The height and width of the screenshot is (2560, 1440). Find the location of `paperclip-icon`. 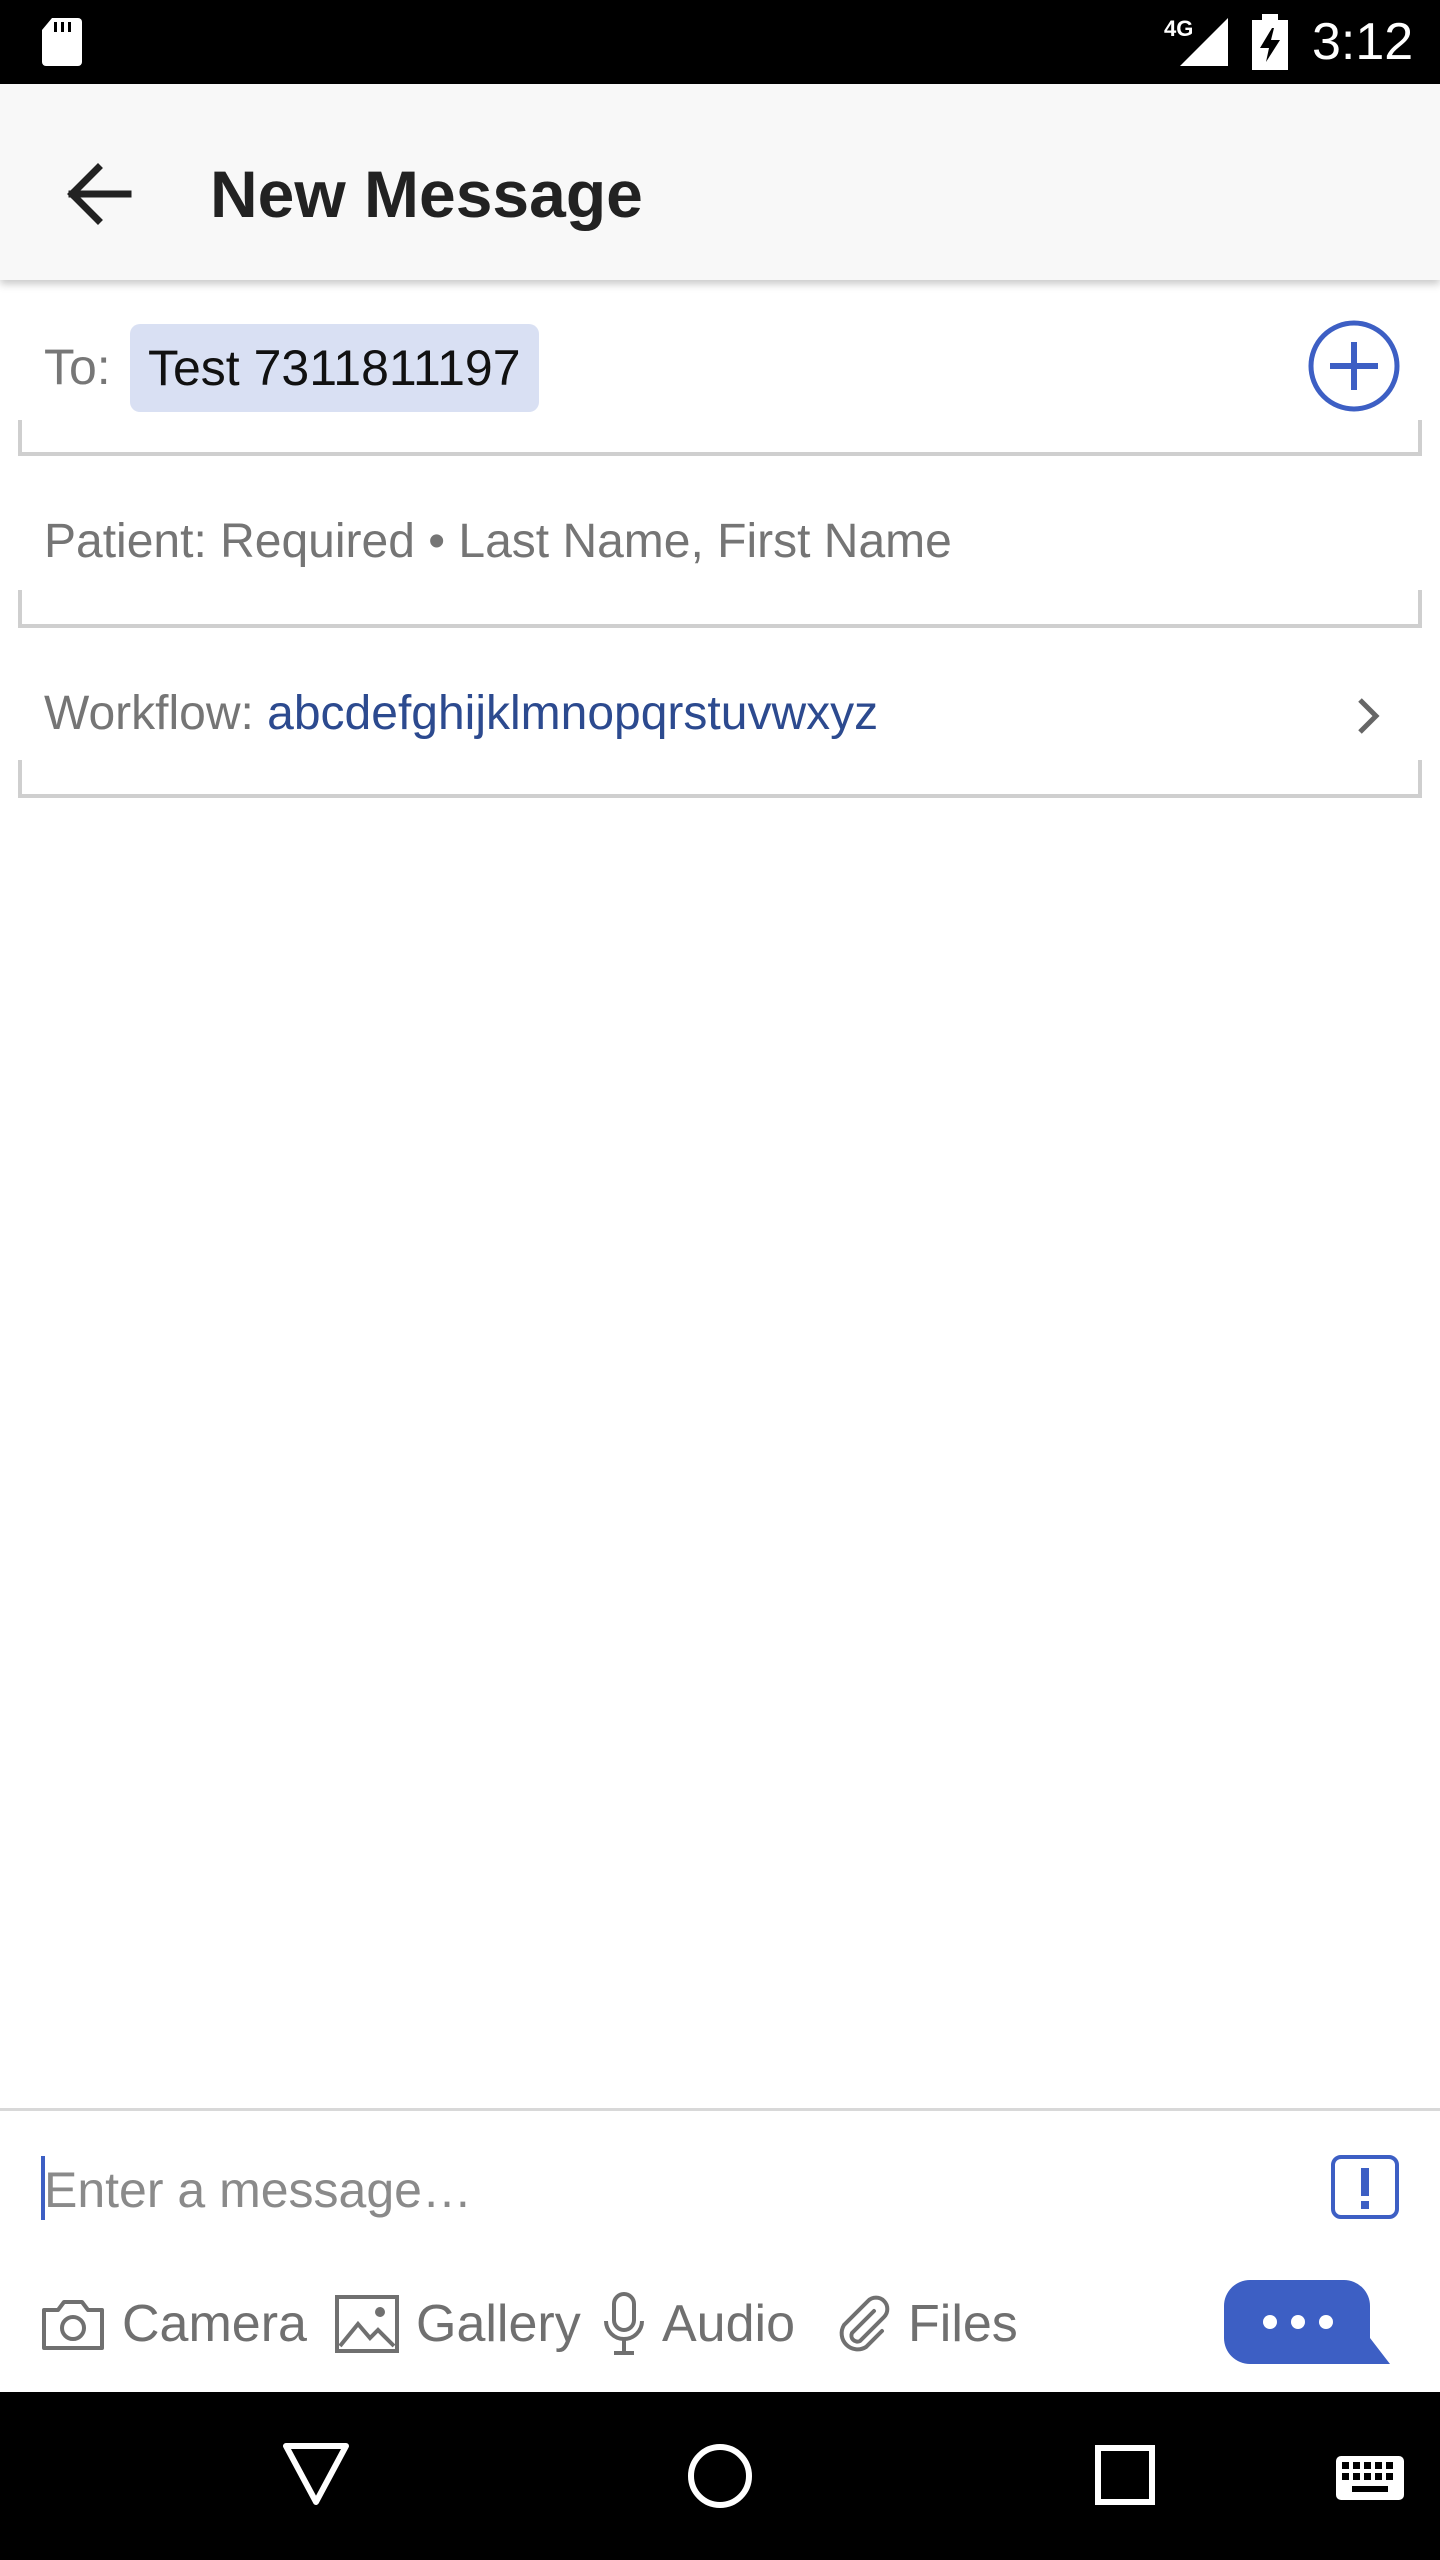

paperclip-icon is located at coordinates (864, 2323).